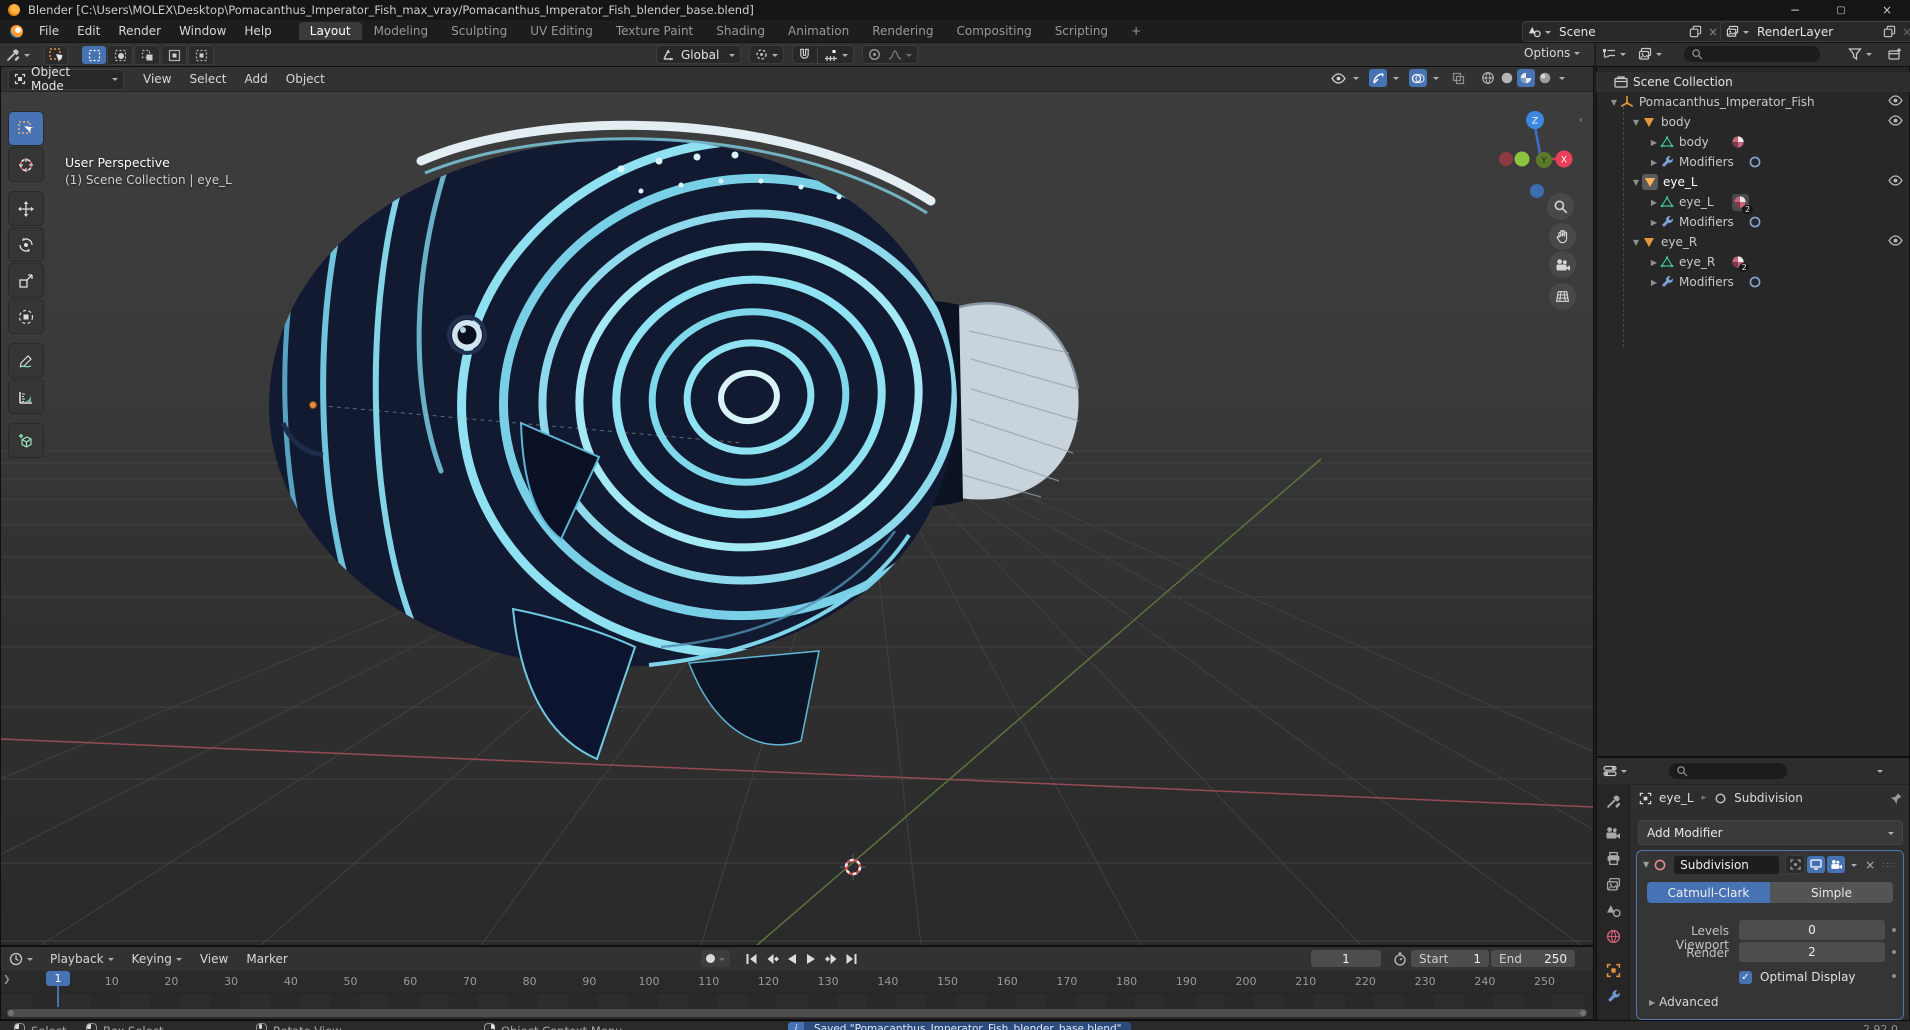 The height and width of the screenshot is (1030, 1910). What do you see at coordinates (699, 54) in the screenshot?
I see `transform-orientation-dropdown: Global` at bounding box center [699, 54].